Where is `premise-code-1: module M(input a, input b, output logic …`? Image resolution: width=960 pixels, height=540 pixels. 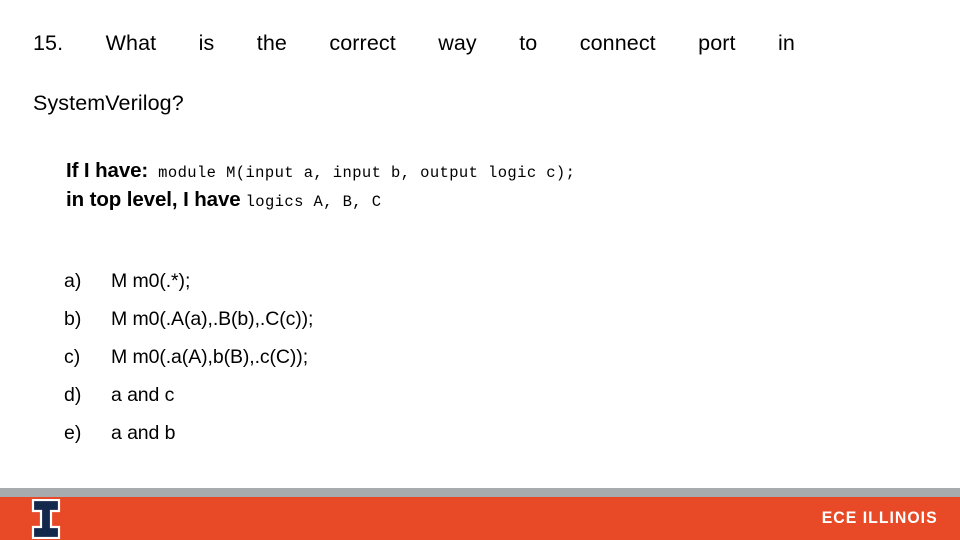
premise-code-1: module M(input a, input b, output logic … is located at coordinates (367, 173).